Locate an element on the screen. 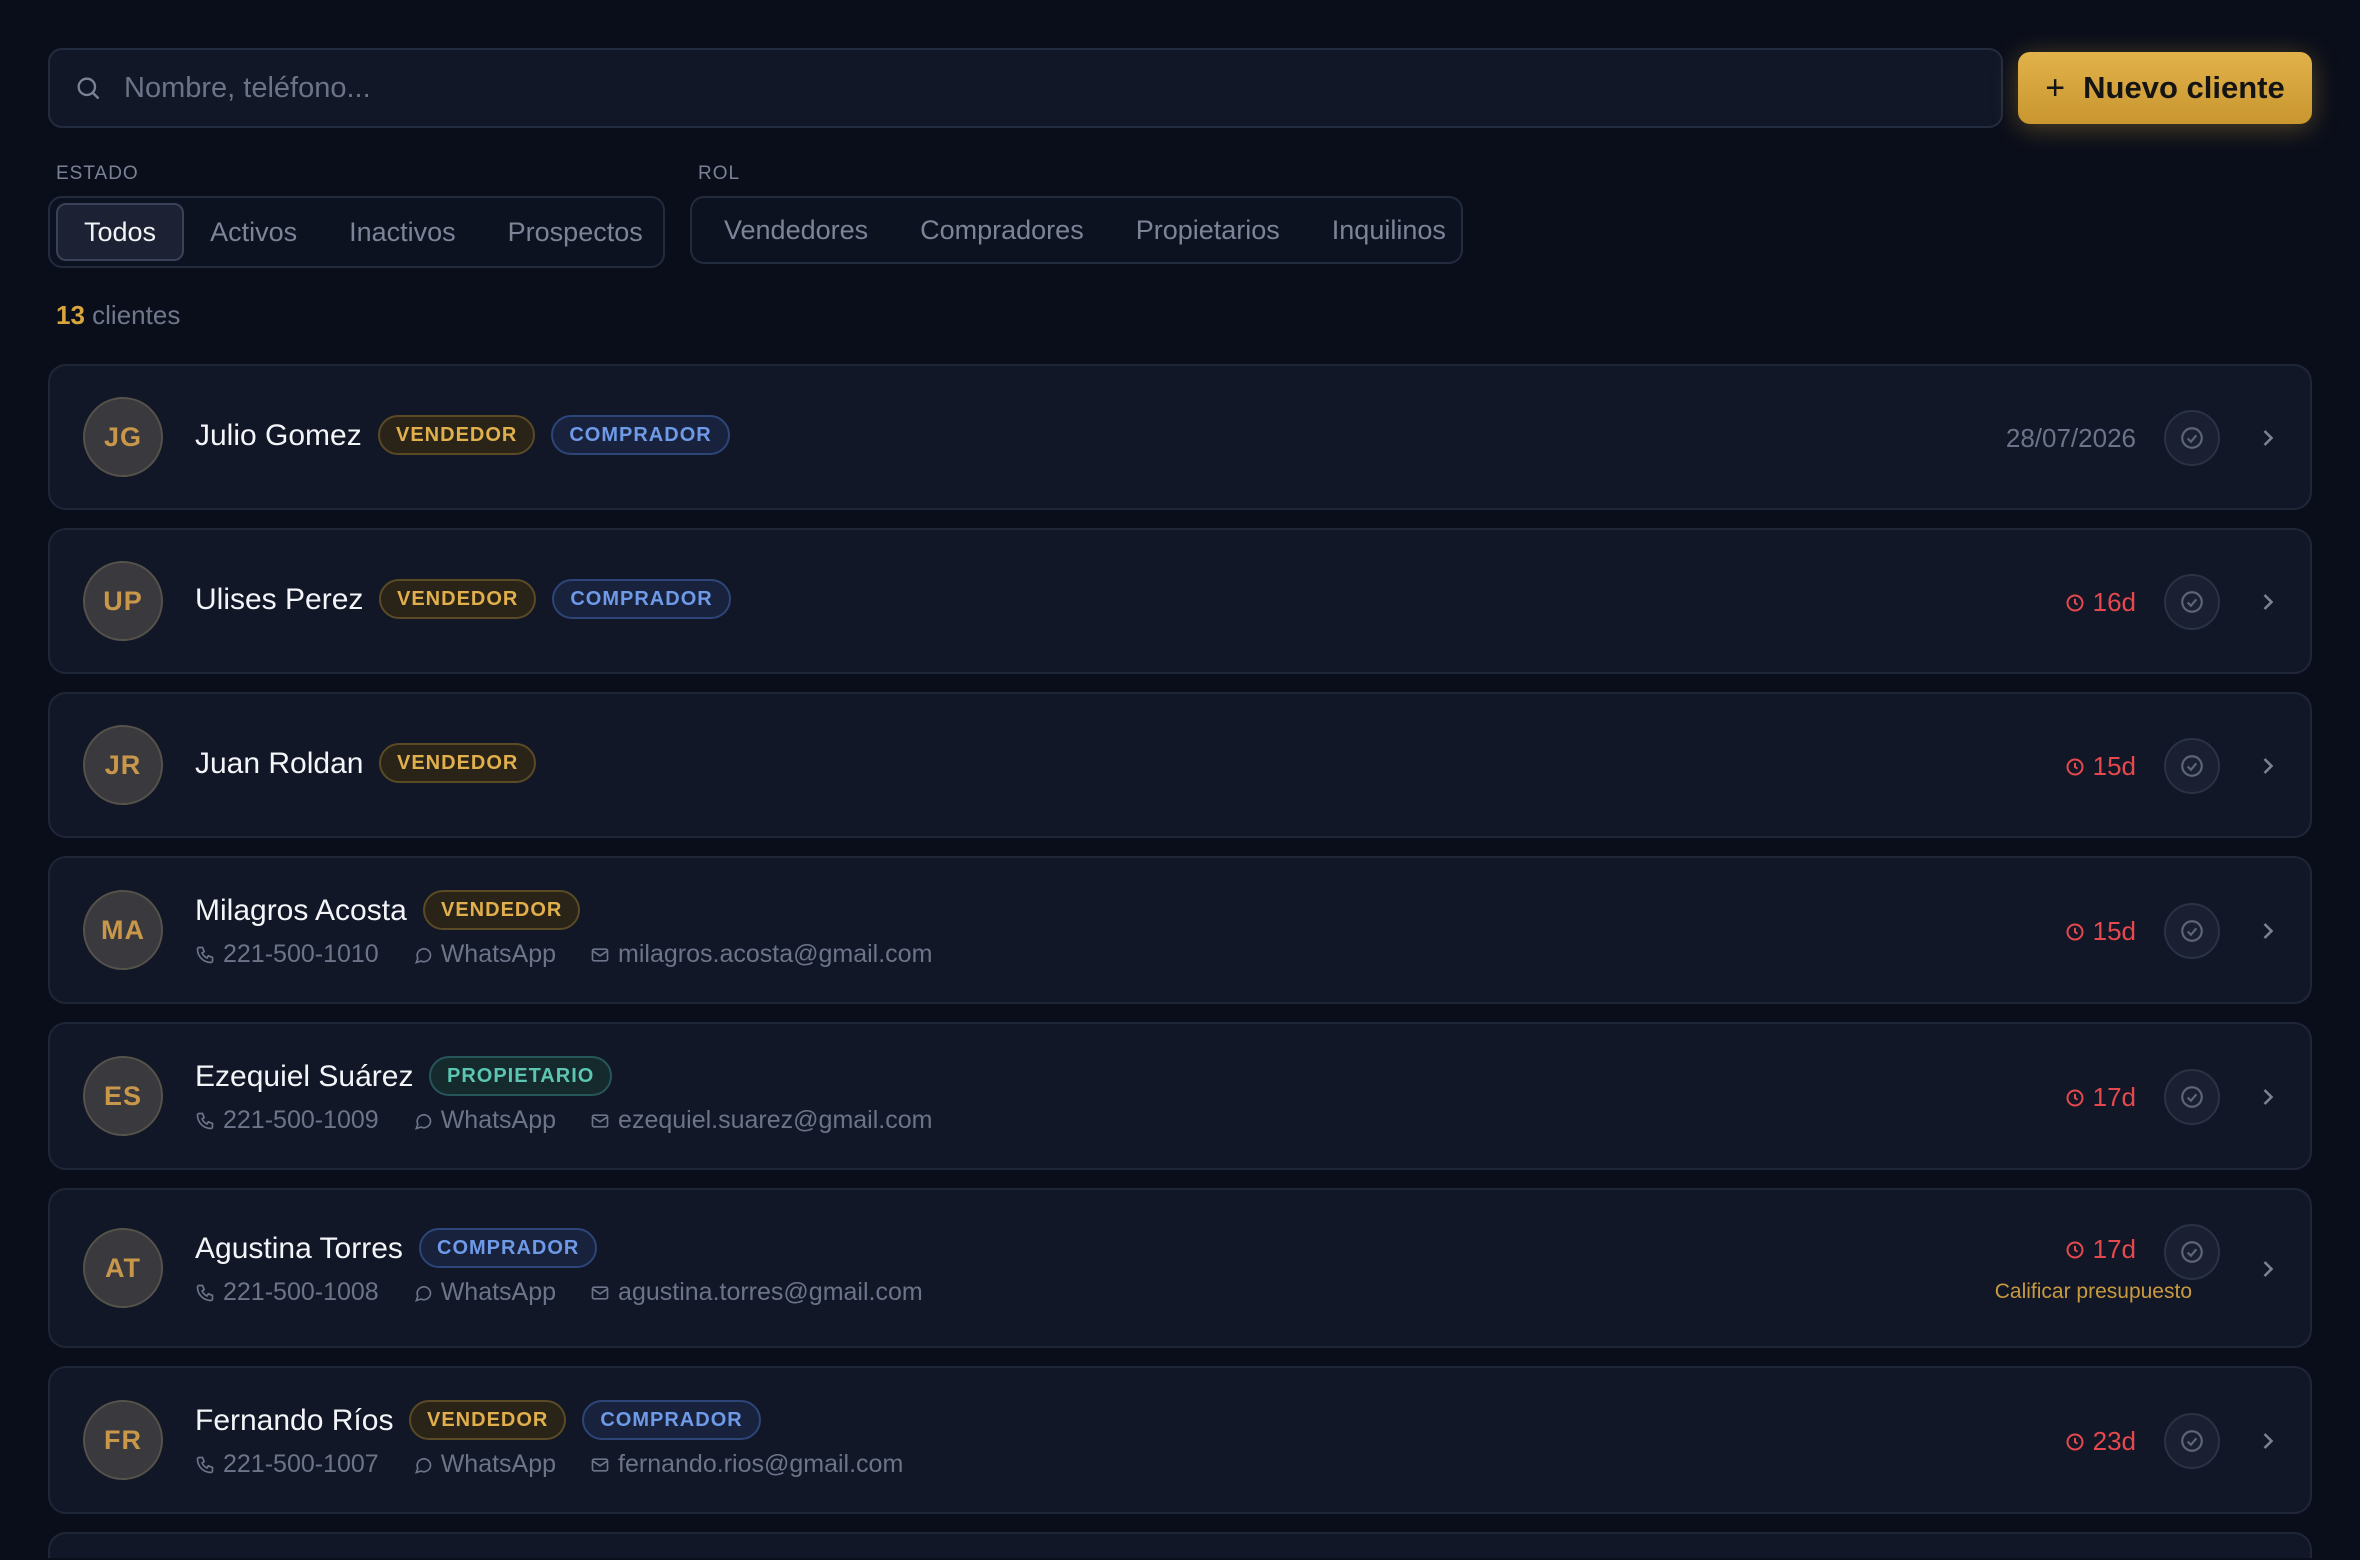 This screenshot has width=2360, height=1560. overdue-indicator: 23d is located at coordinates (2100, 1441).